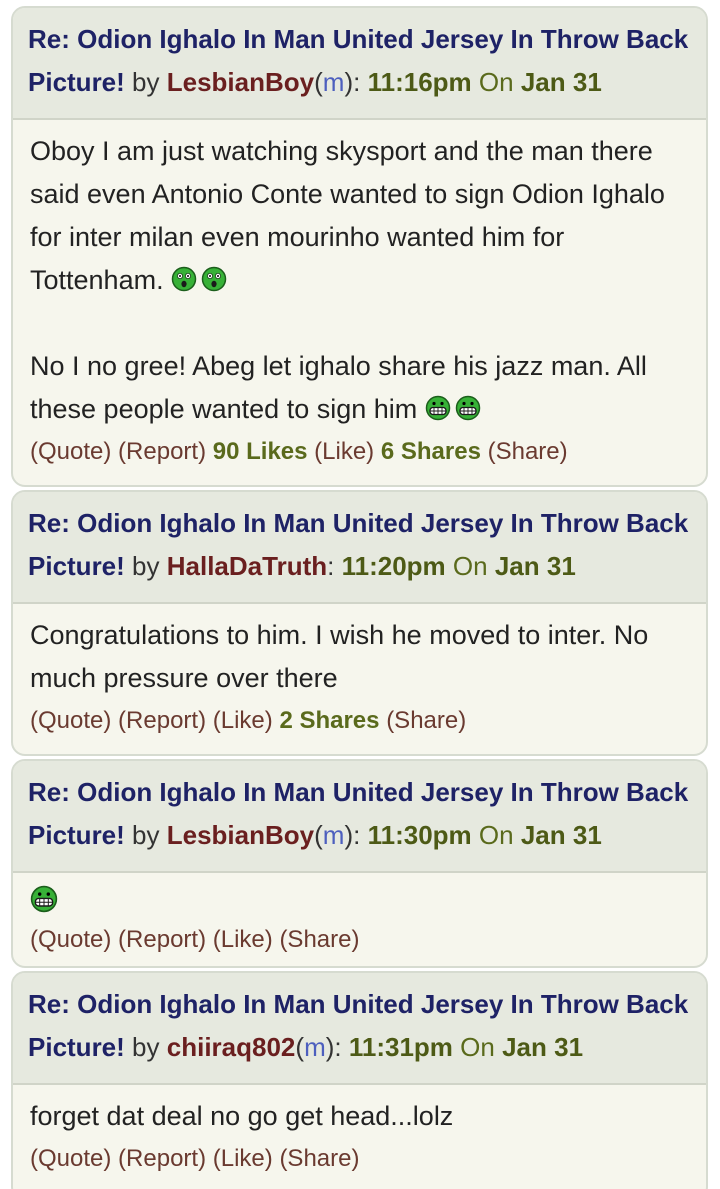 This screenshot has width=720, height=1189. I want to click on post-time: 11:30pm, so click(419, 835).